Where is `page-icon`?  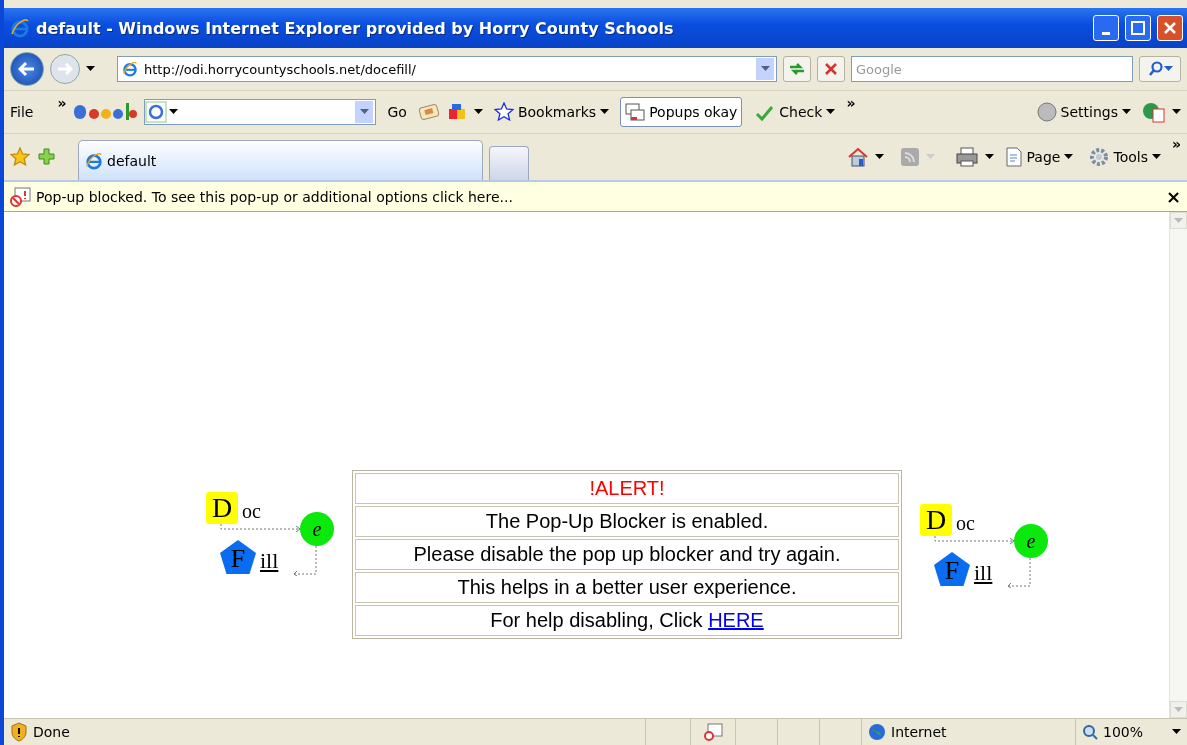 page-icon is located at coordinates (1013, 157).